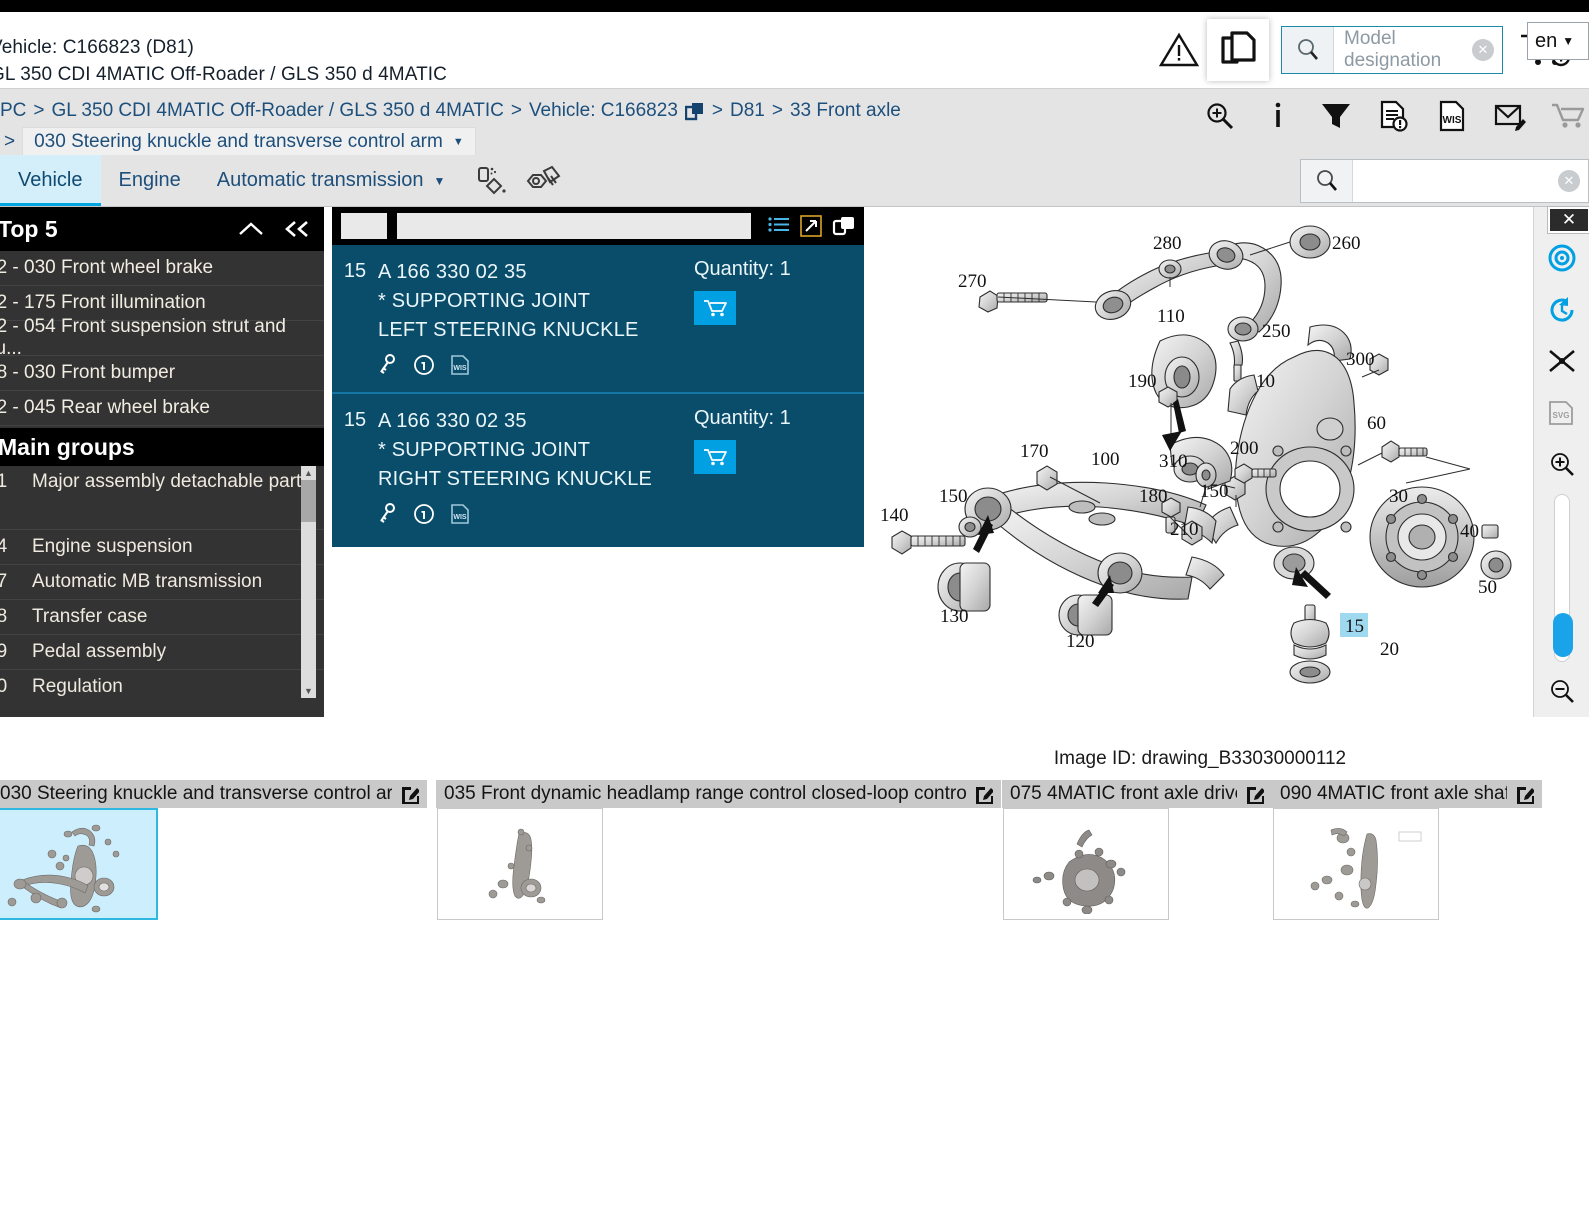 This screenshot has height=1209, width=1589. I want to click on copy-vehicle-icon, so click(694, 111).